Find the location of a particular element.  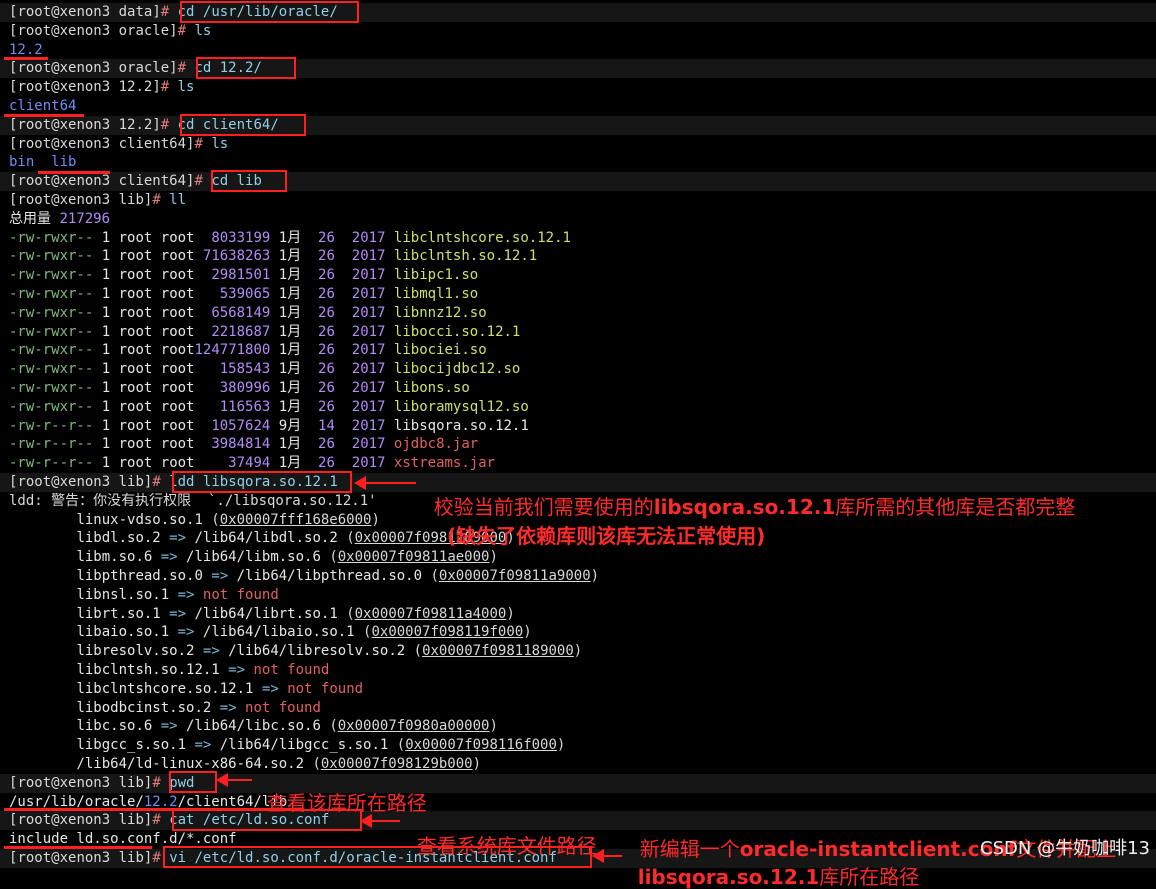

command-text: cd /usr/lib/oracle/ is located at coordinates (258, 12).